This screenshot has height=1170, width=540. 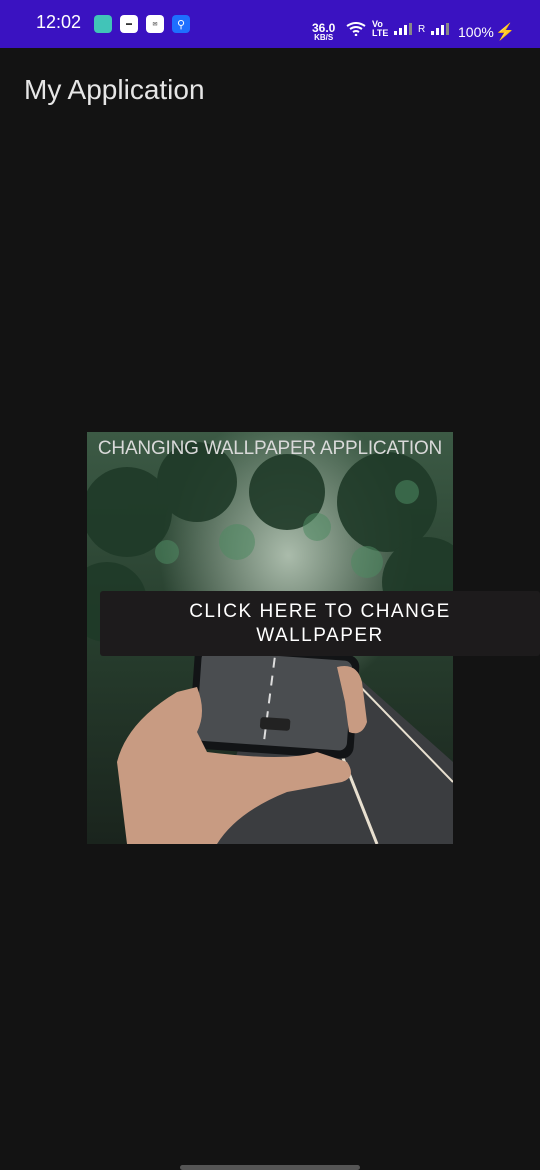 What do you see at coordinates (270, 1167) in the screenshot?
I see `home-indicator` at bounding box center [270, 1167].